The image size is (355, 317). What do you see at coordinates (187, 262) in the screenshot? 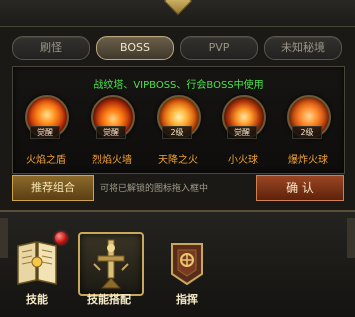
I see `command-banner-icon` at bounding box center [187, 262].